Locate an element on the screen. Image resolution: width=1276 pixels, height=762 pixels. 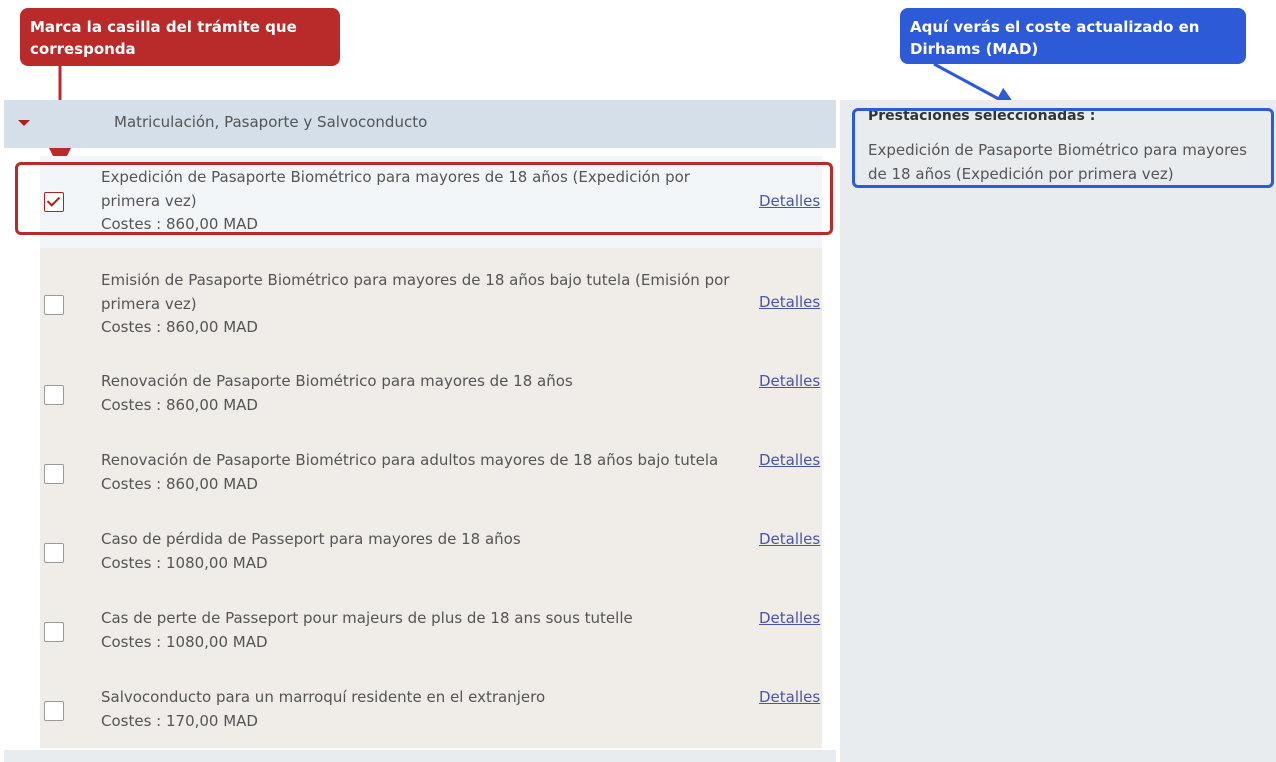
selected-services-highlight is located at coordinates (1063, 148).